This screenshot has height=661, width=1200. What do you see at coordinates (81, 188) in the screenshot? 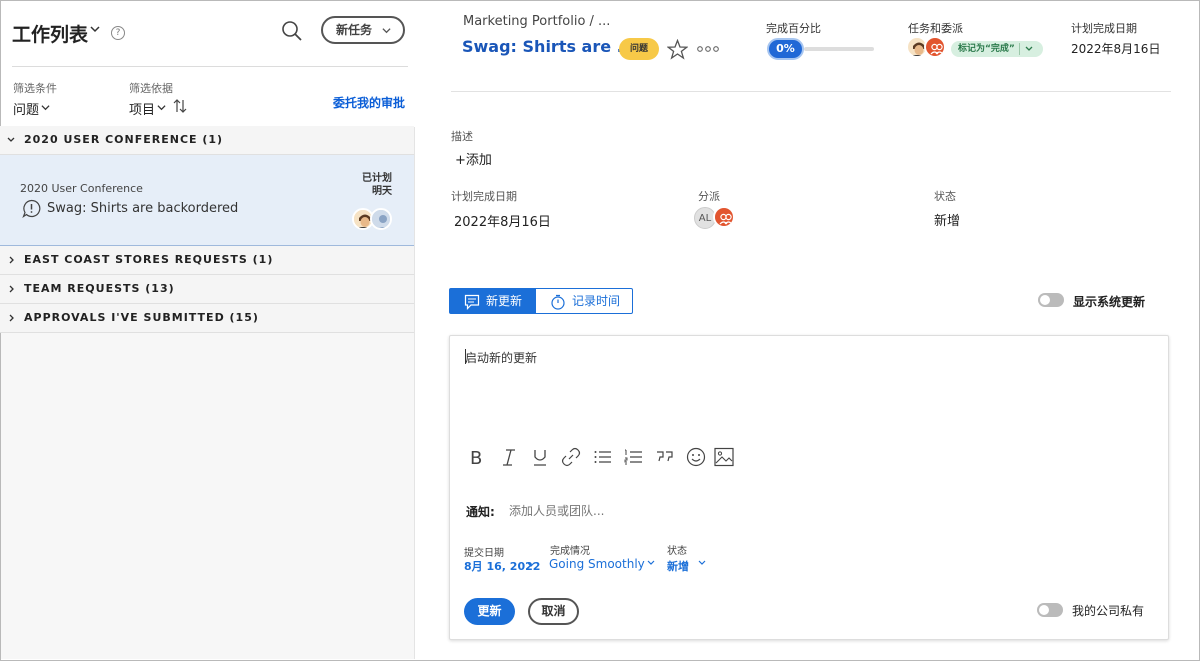
I see `item-project: 2020 User Conference` at bounding box center [81, 188].